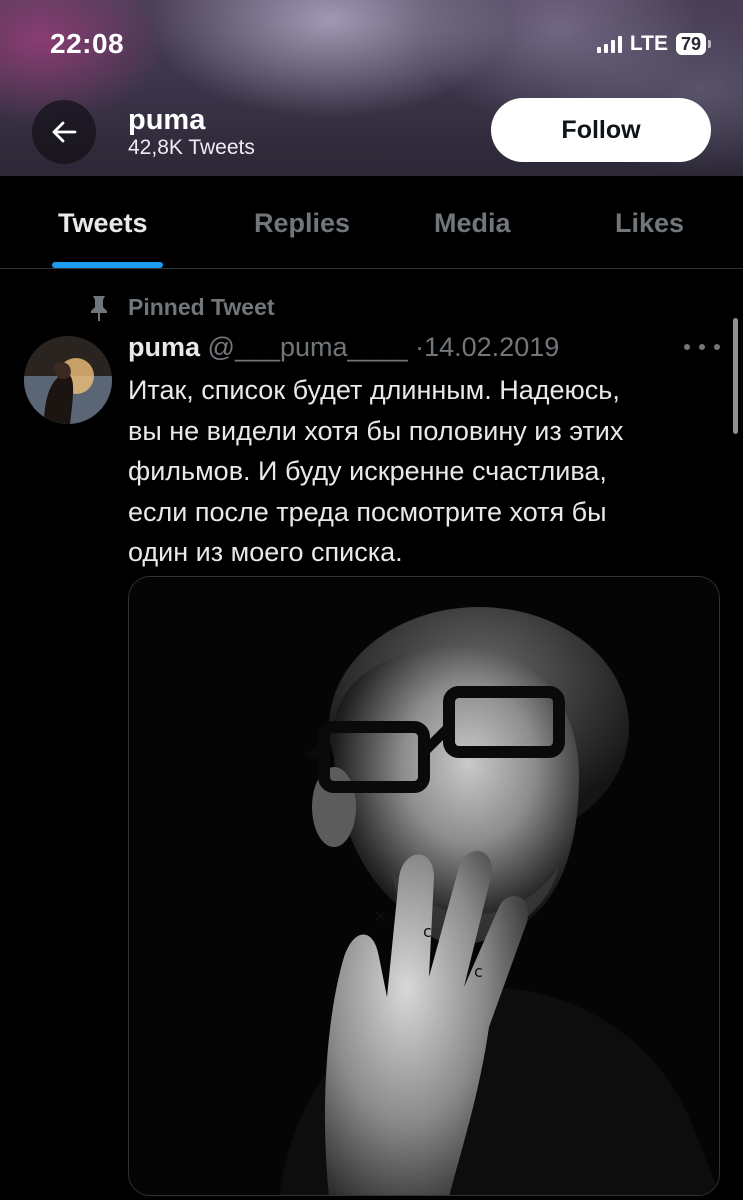 This screenshot has width=743, height=1200. What do you see at coordinates (191, 147) in the screenshot?
I see `tweet-count: 42,8K Tweets` at bounding box center [191, 147].